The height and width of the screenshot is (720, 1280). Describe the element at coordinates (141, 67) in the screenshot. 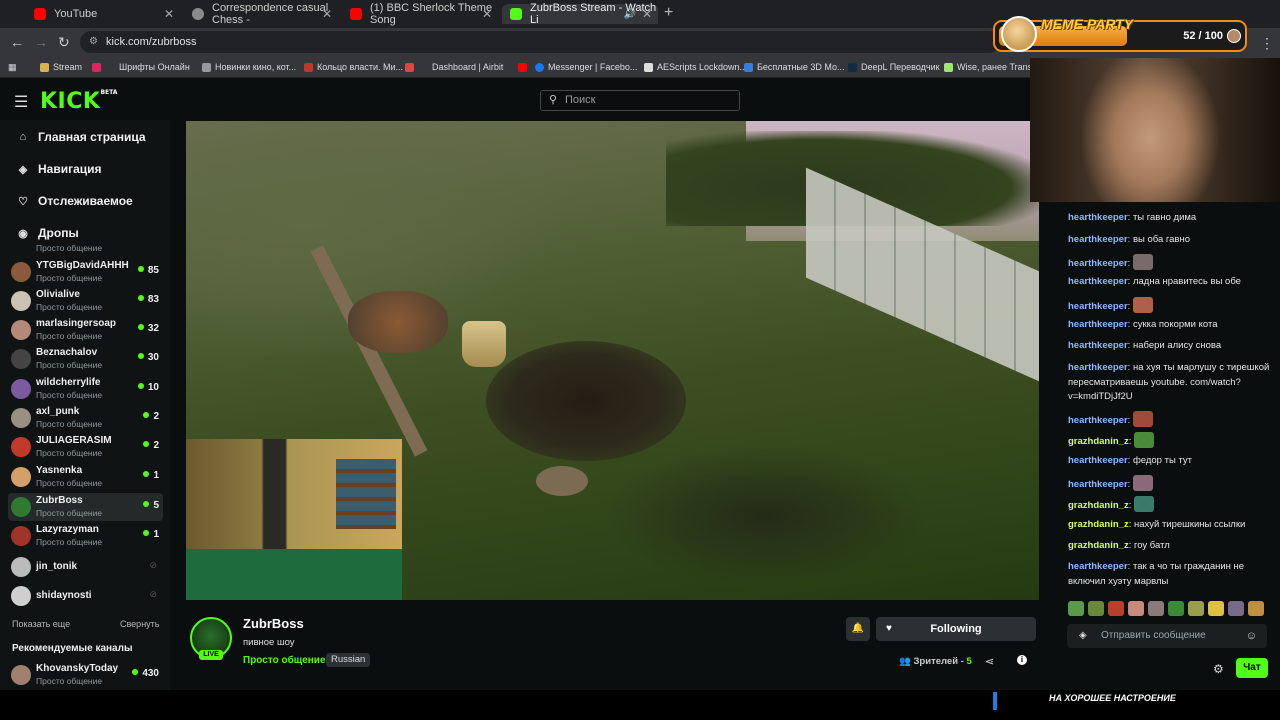

I see `bookmark-fonts: Шрифты Онлайн` at that location.